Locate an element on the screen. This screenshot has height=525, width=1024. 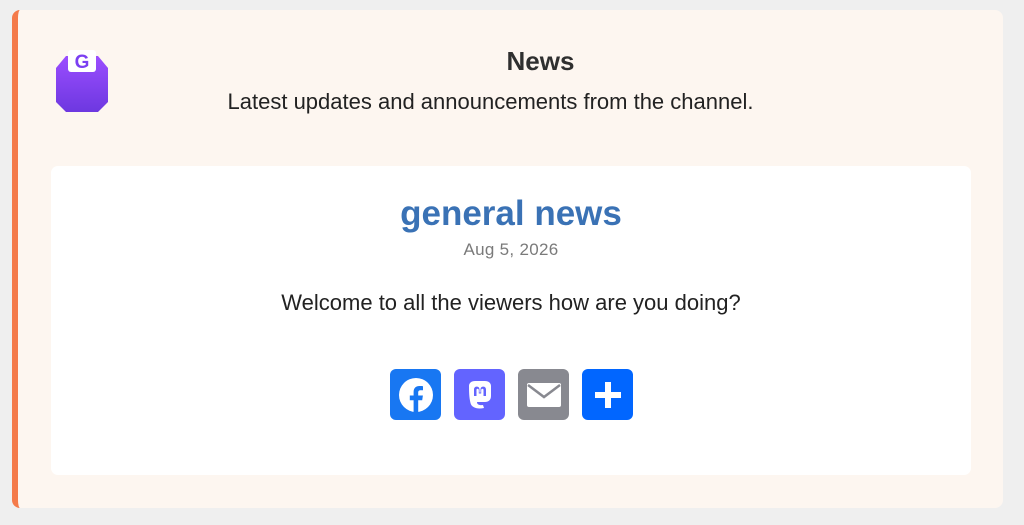
post-title: general news is located at coordinates (511, 214).